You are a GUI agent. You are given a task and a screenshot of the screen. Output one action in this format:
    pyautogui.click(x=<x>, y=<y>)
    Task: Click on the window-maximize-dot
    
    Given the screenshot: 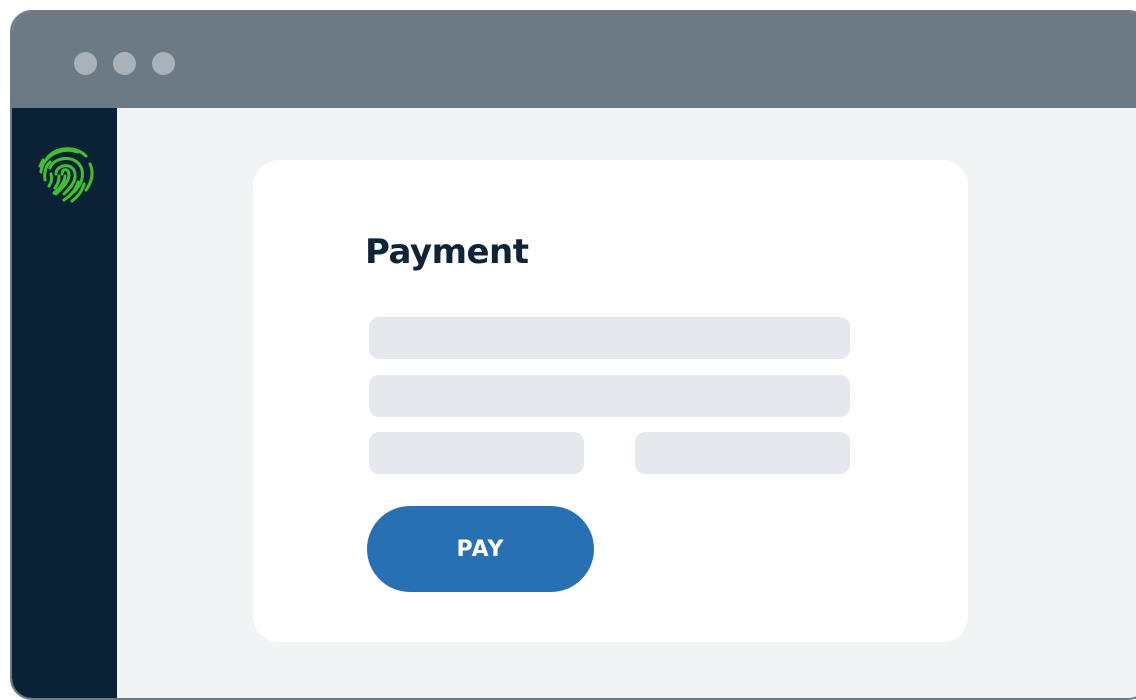 What is the action you would take?
    pyautogui.click(x=163, y=63)
    